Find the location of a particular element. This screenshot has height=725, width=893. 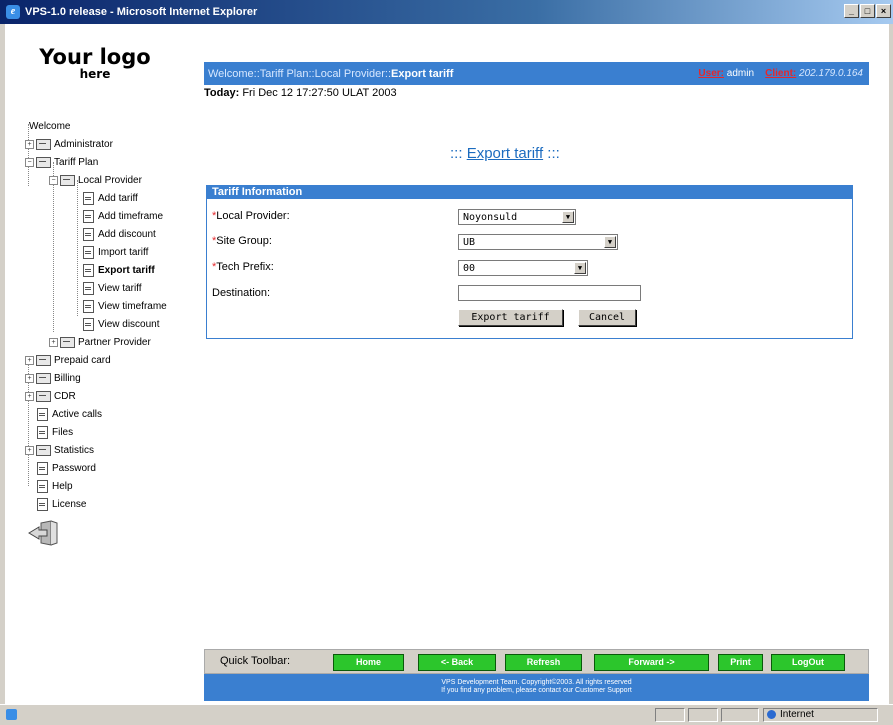

tree-item-partner-provider: + Partner Provider is located at coordinates (100, 342).